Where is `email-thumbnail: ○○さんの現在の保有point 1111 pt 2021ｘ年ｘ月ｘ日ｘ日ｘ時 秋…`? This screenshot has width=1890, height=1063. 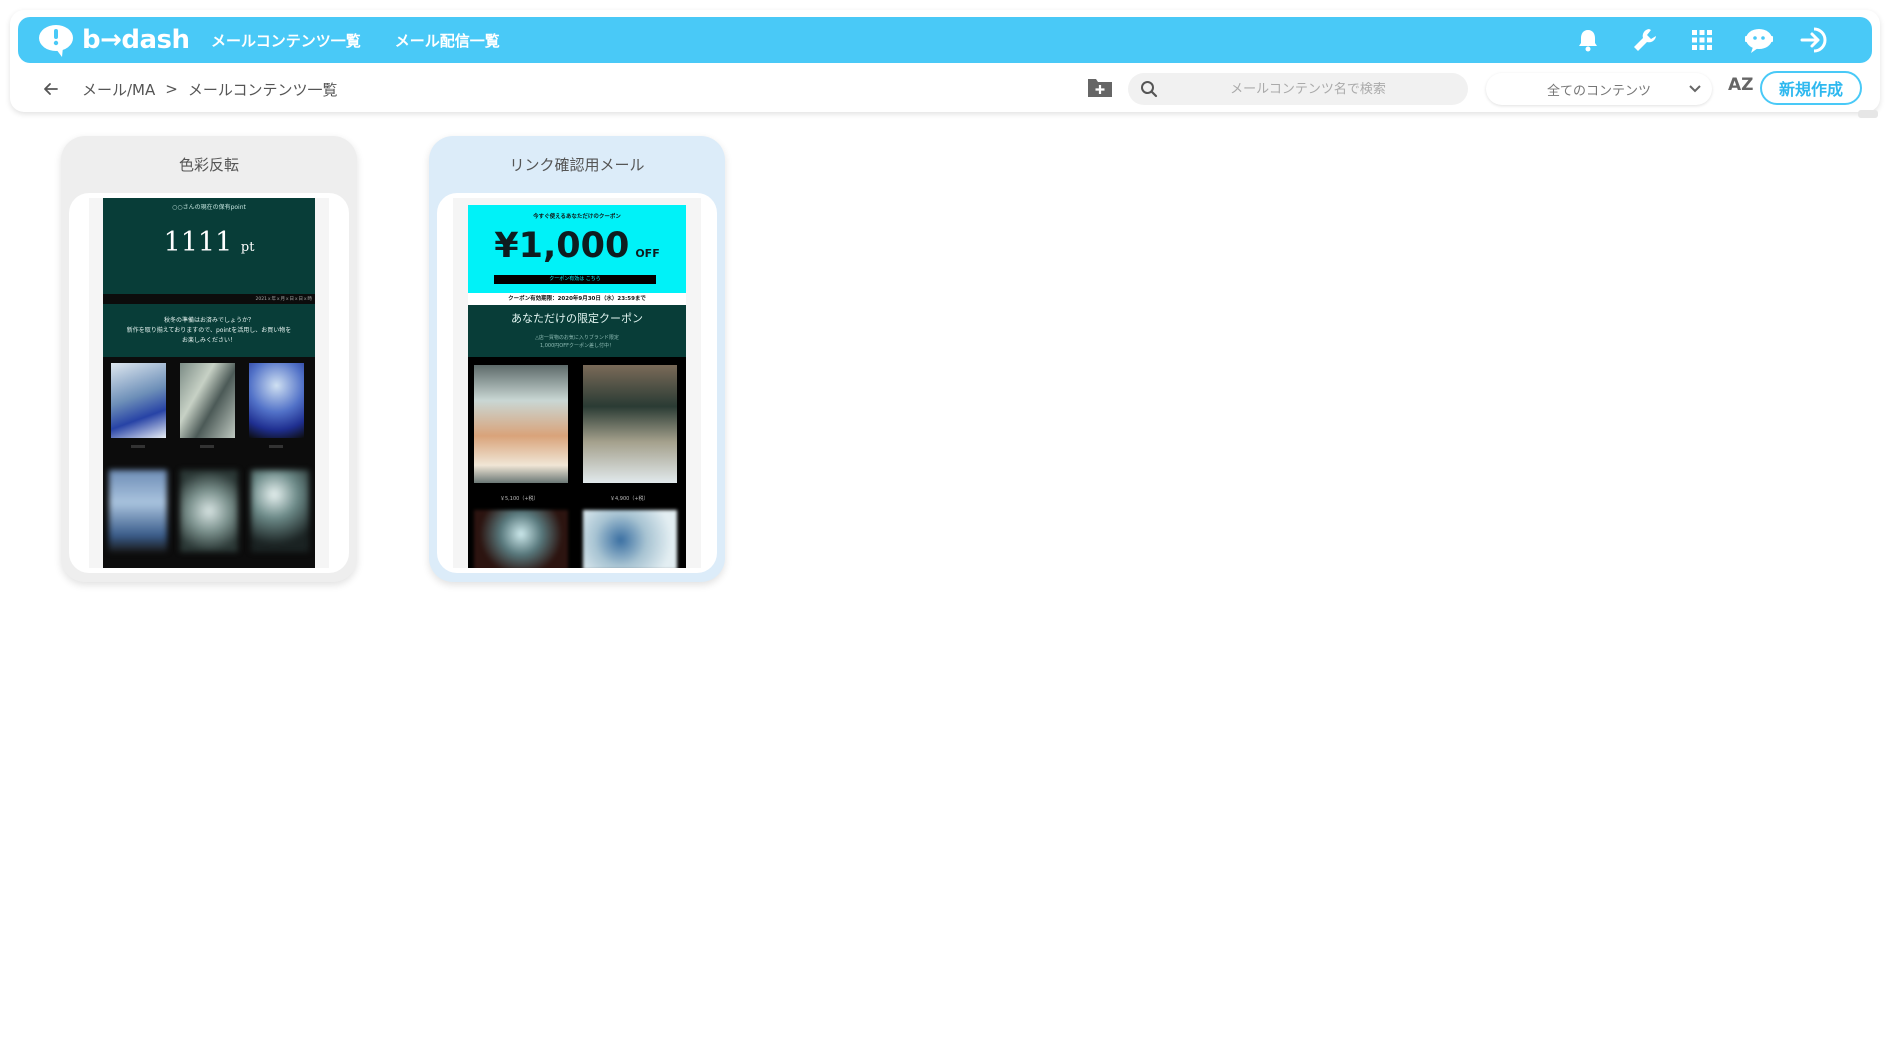
email-thumbnail: ○○さんの現在の保有point 1111 pt 2021ｘ年ｘ月ｘ日ｘ日ｘ時 秋… is located at coordinates (209, 383).